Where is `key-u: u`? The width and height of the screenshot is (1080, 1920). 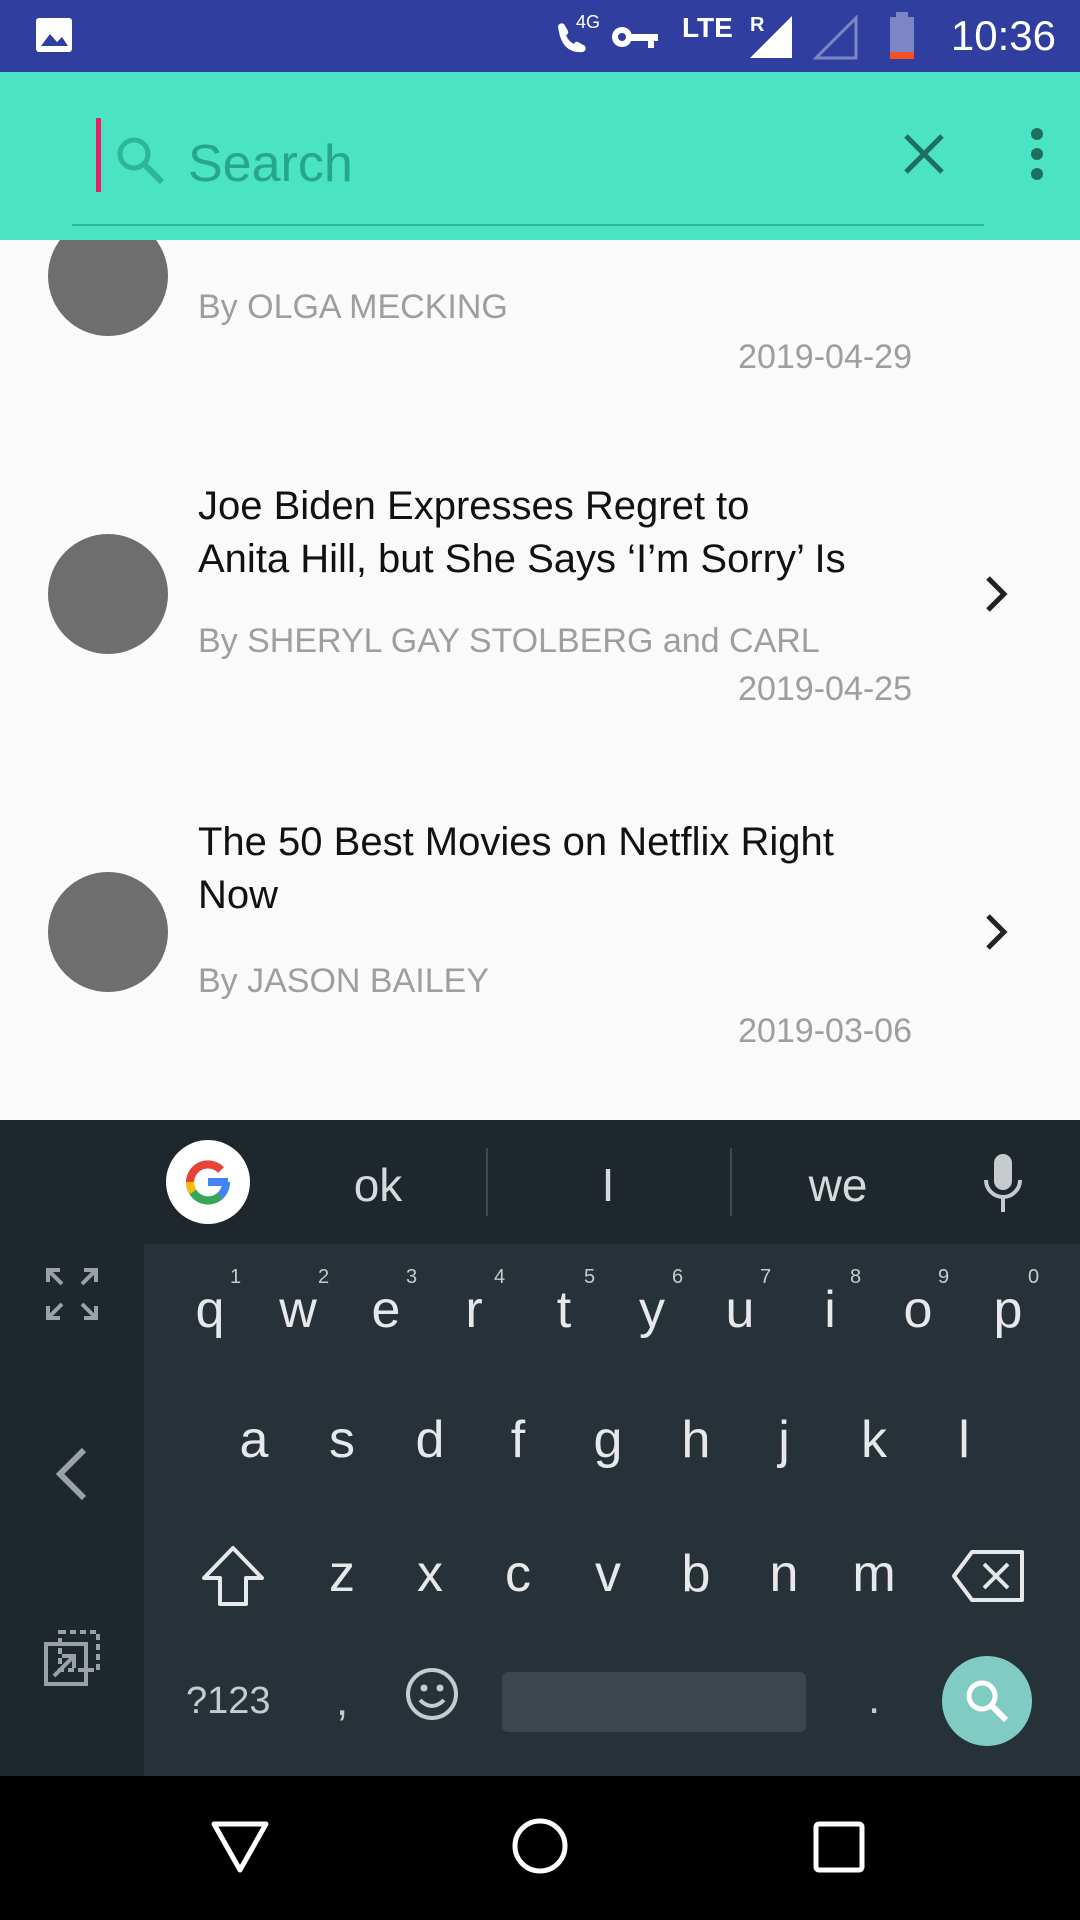 key-u: u is located at coordinates (740, 1310).